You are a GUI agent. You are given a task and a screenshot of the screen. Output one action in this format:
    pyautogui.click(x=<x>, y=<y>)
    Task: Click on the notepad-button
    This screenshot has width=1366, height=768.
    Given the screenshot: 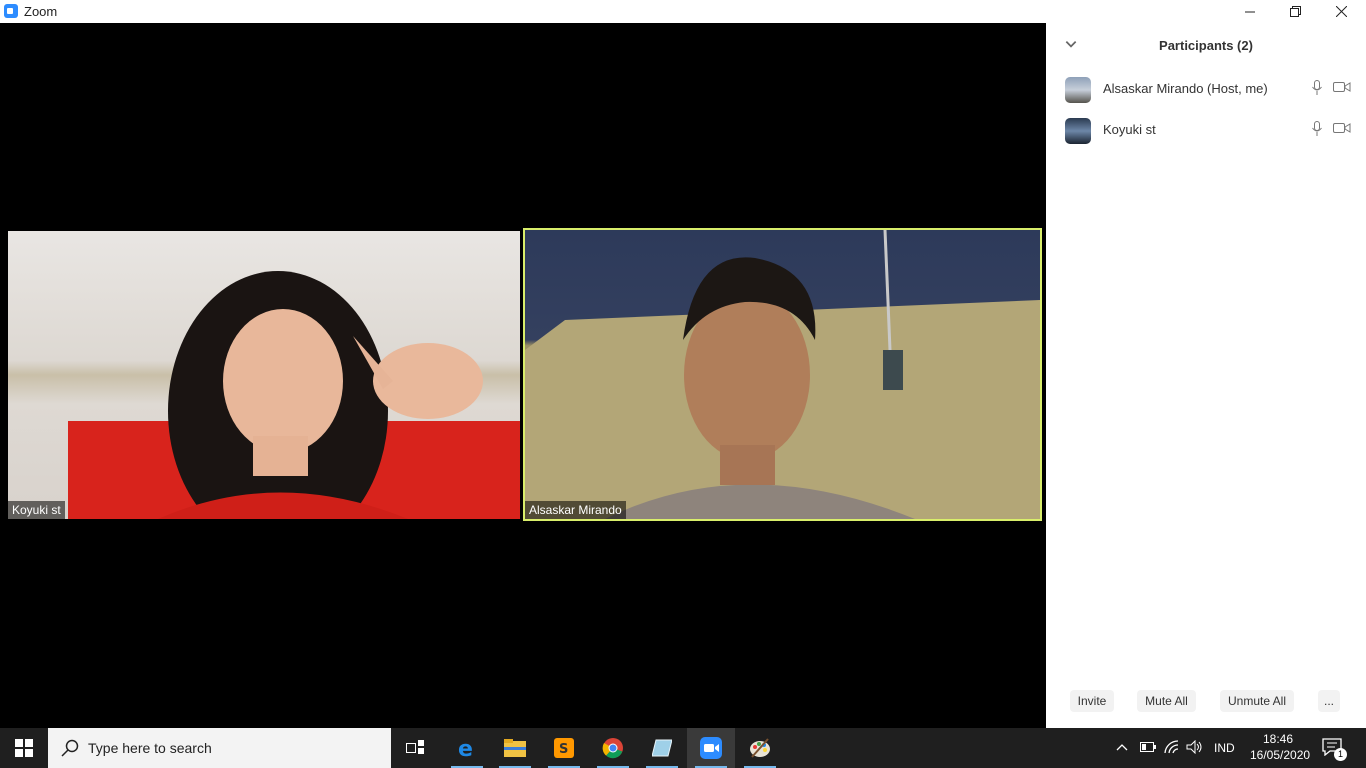 What is the action you would take?
    pyautogui.click(x=662, y=748)
    